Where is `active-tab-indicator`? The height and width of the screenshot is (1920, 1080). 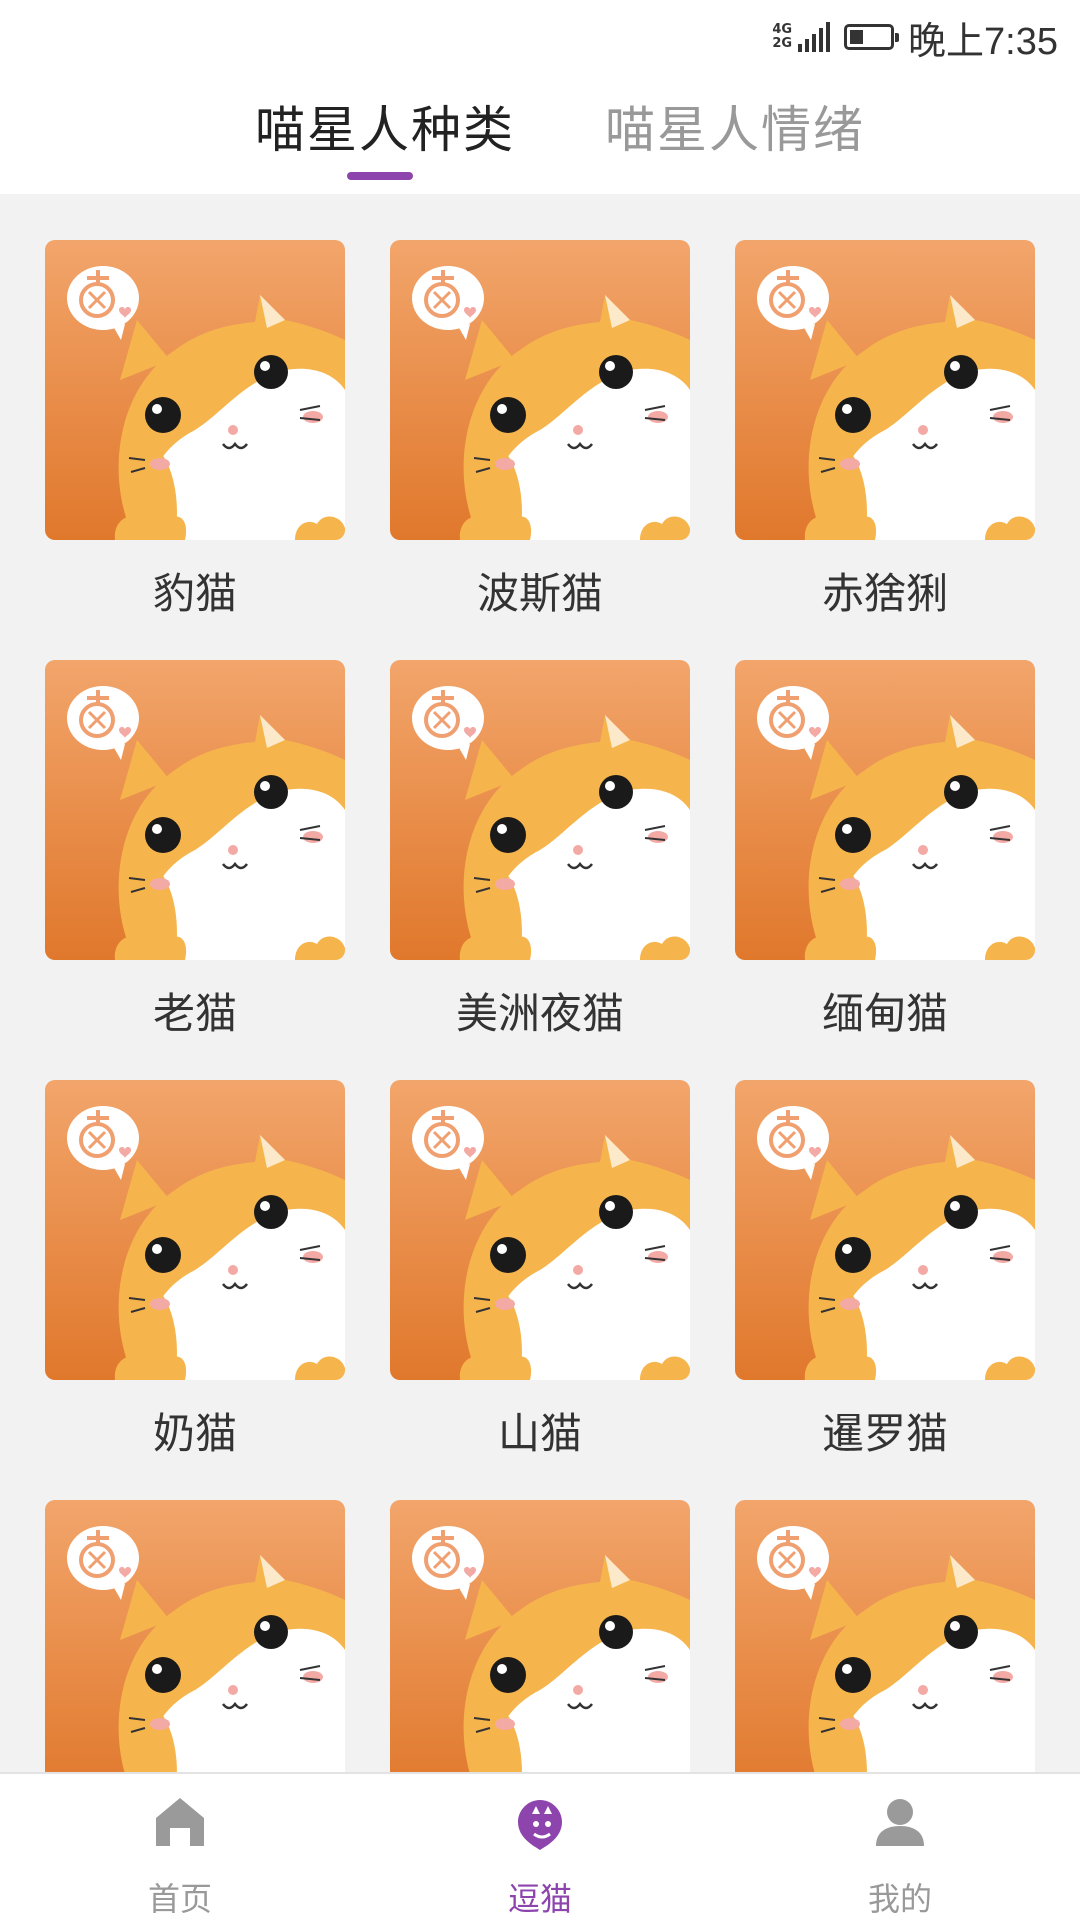 active-tab-indicator is located at coordinates (380, 176).